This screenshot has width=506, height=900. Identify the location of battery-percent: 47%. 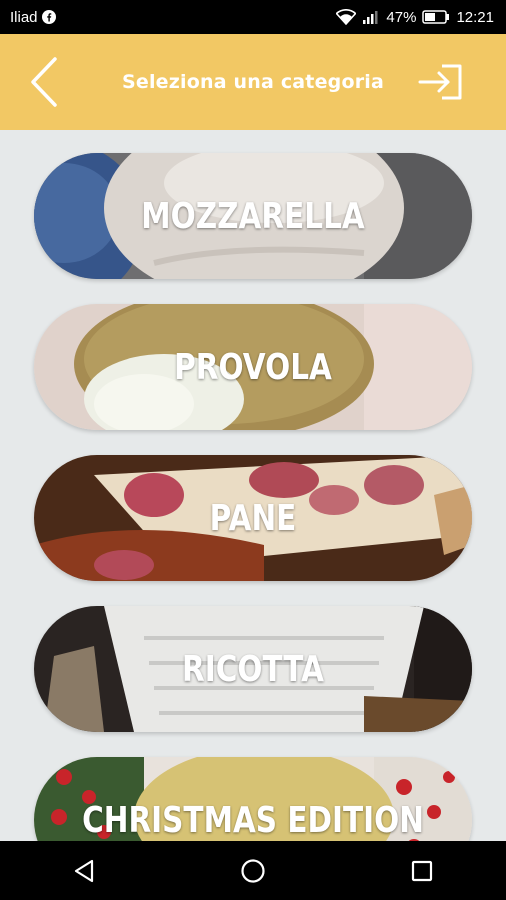
(401, 17).